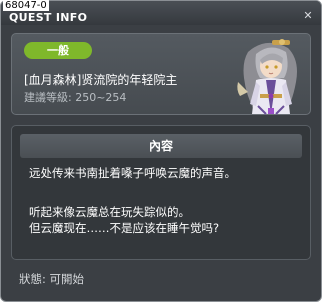 The image size is (322, 302). I want to click on close-icon: ✕, so click(308, 16).